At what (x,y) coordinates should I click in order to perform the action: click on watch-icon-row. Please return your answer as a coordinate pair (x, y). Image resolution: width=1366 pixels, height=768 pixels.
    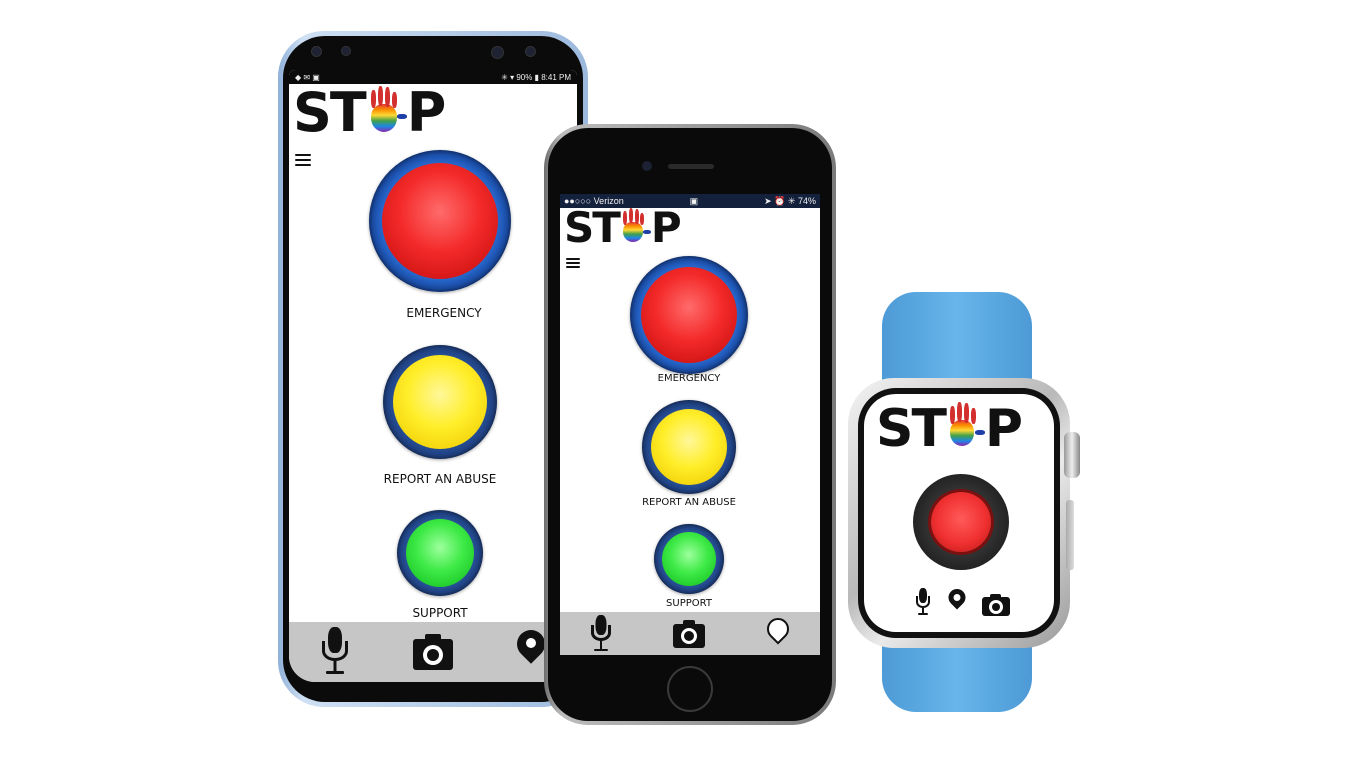
    Looking at the image, I should click on (962, 600).